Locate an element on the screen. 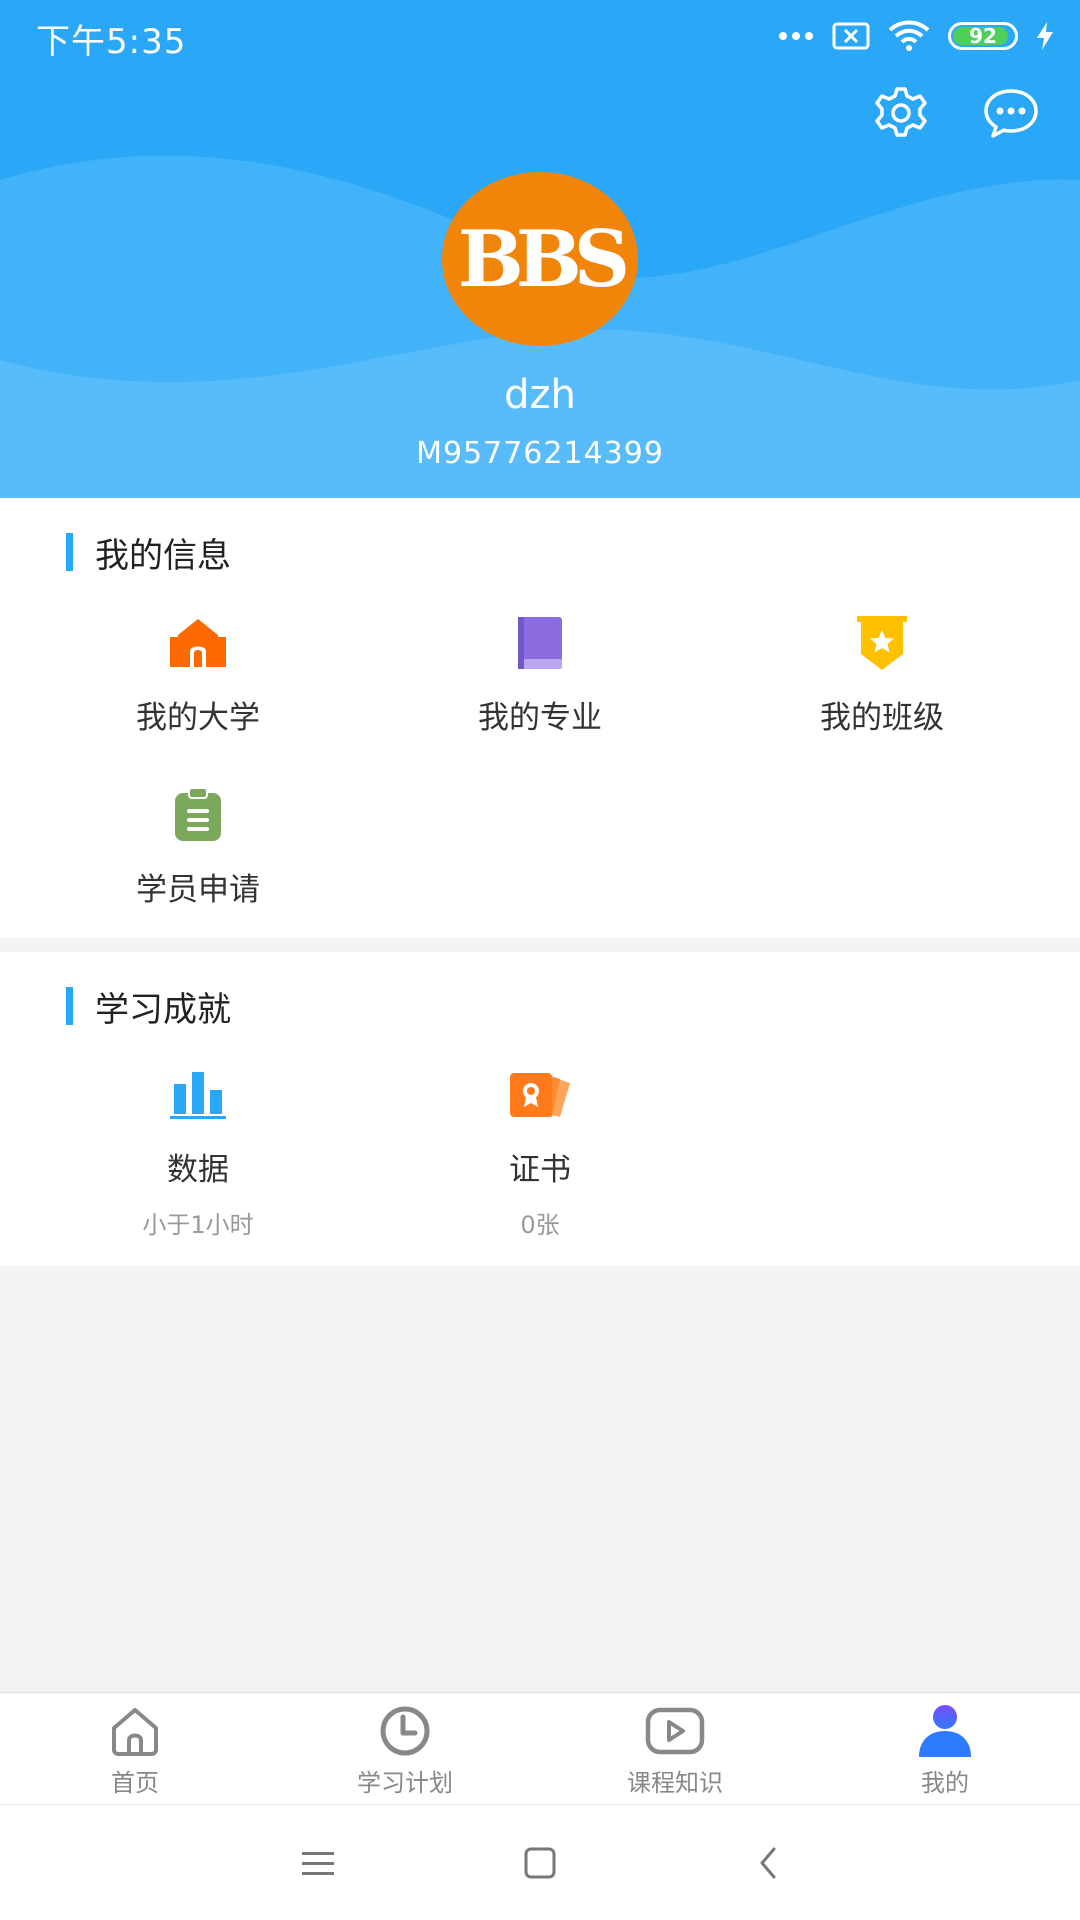 The height and width of the screenshot is (1920, 1080). back-chevron-icon is located at coordinates (768, 1863).